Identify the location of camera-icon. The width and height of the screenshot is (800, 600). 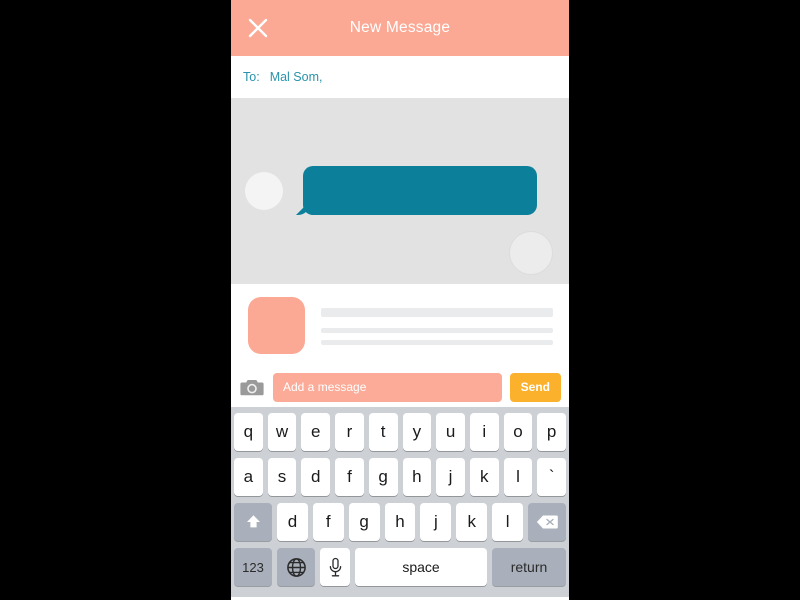
(252, 387).